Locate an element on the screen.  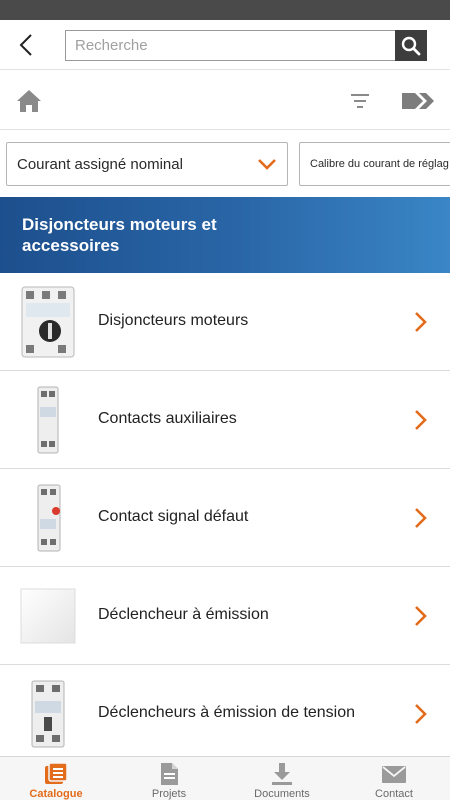
home-button is located at coordinates (29, 101).